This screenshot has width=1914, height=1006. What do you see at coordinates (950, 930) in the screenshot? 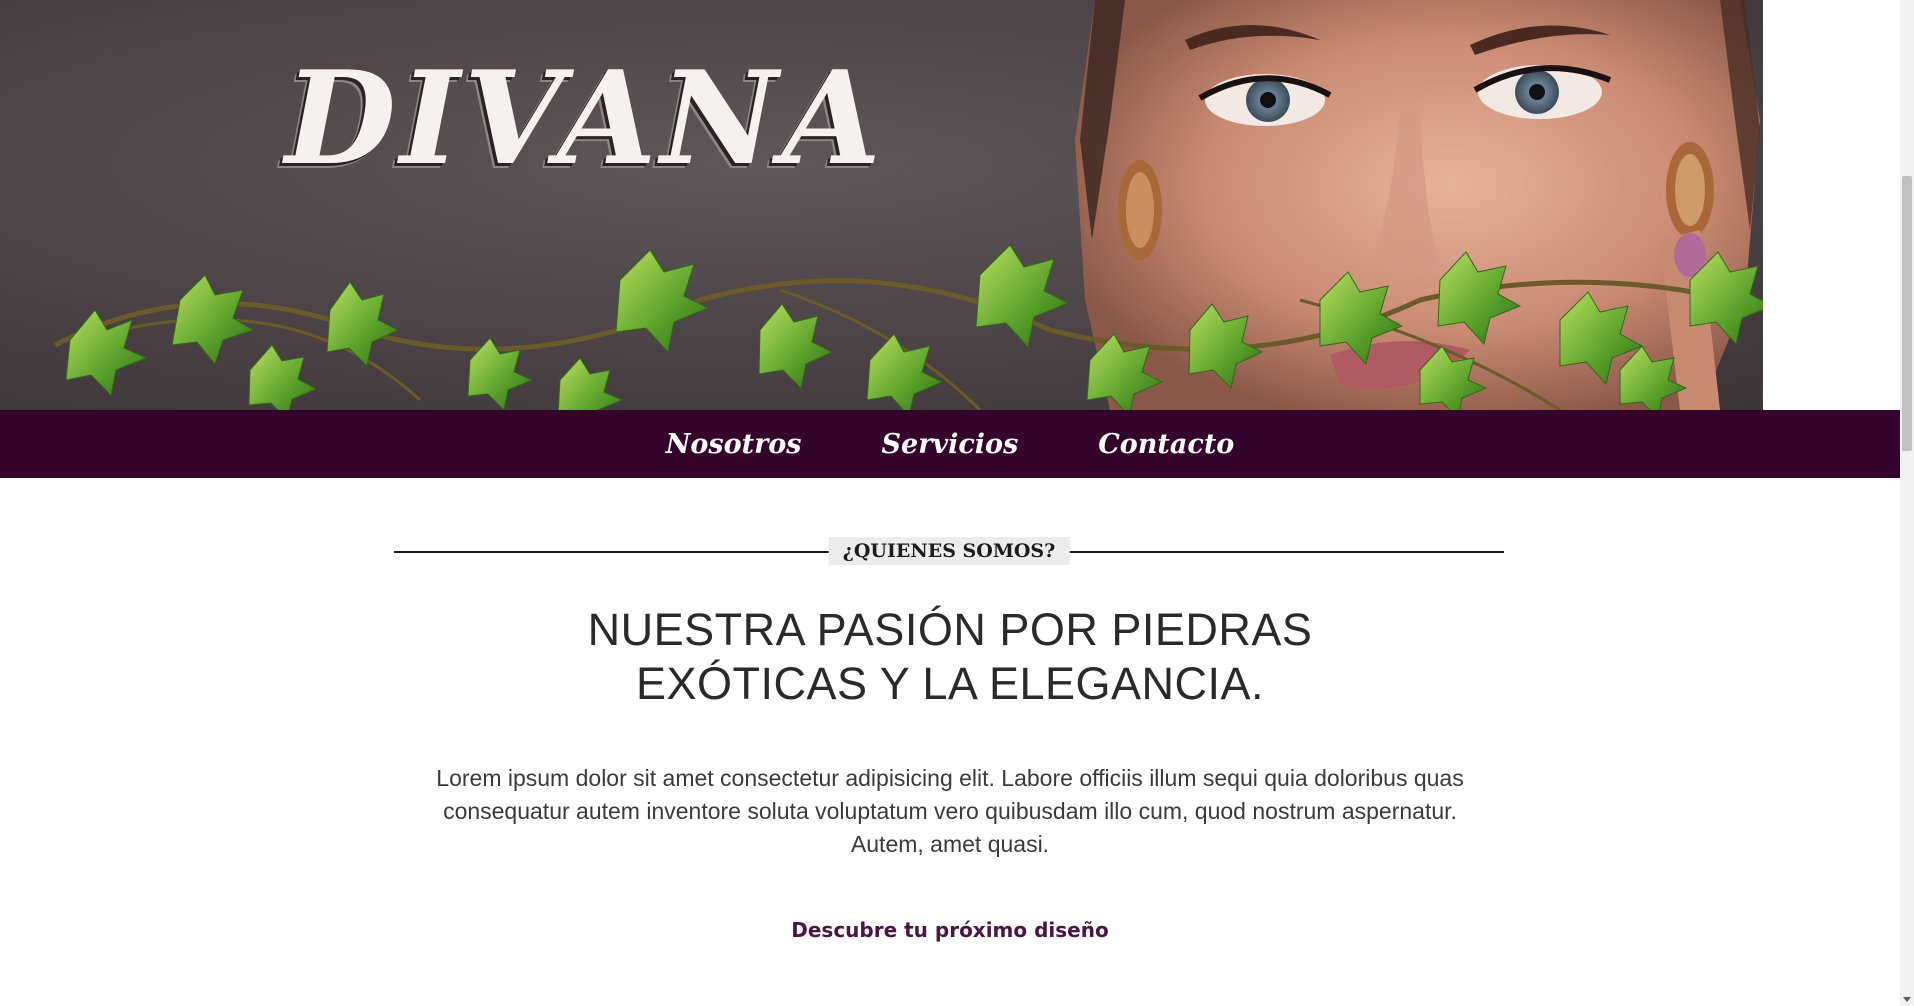
I see `discover-design-link: Descubre tu próximo diseño` at bounding box center [950, 930].